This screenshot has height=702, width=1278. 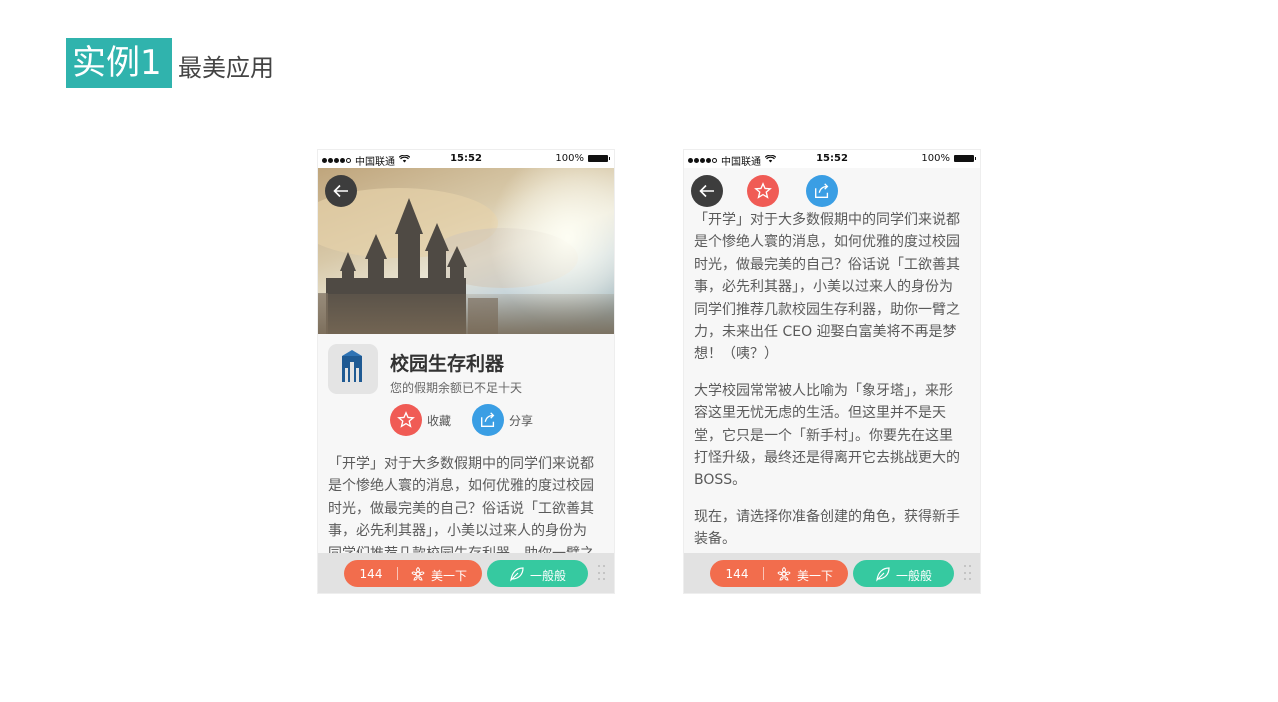 I want to click on slide-badge: 实例1, so click(x=119, y=63).